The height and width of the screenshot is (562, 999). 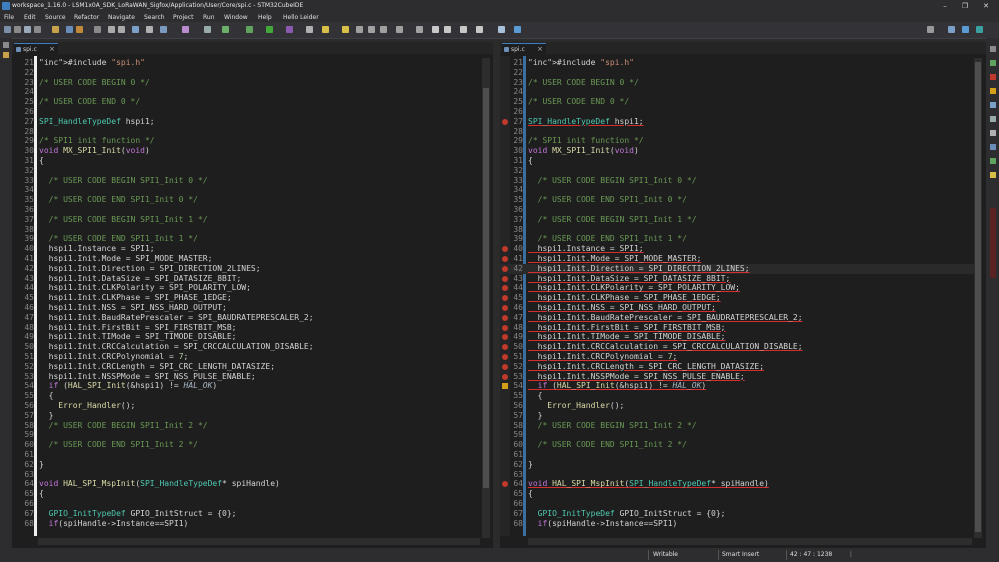 I want to click on print-icon, so click(x=149, y=29).